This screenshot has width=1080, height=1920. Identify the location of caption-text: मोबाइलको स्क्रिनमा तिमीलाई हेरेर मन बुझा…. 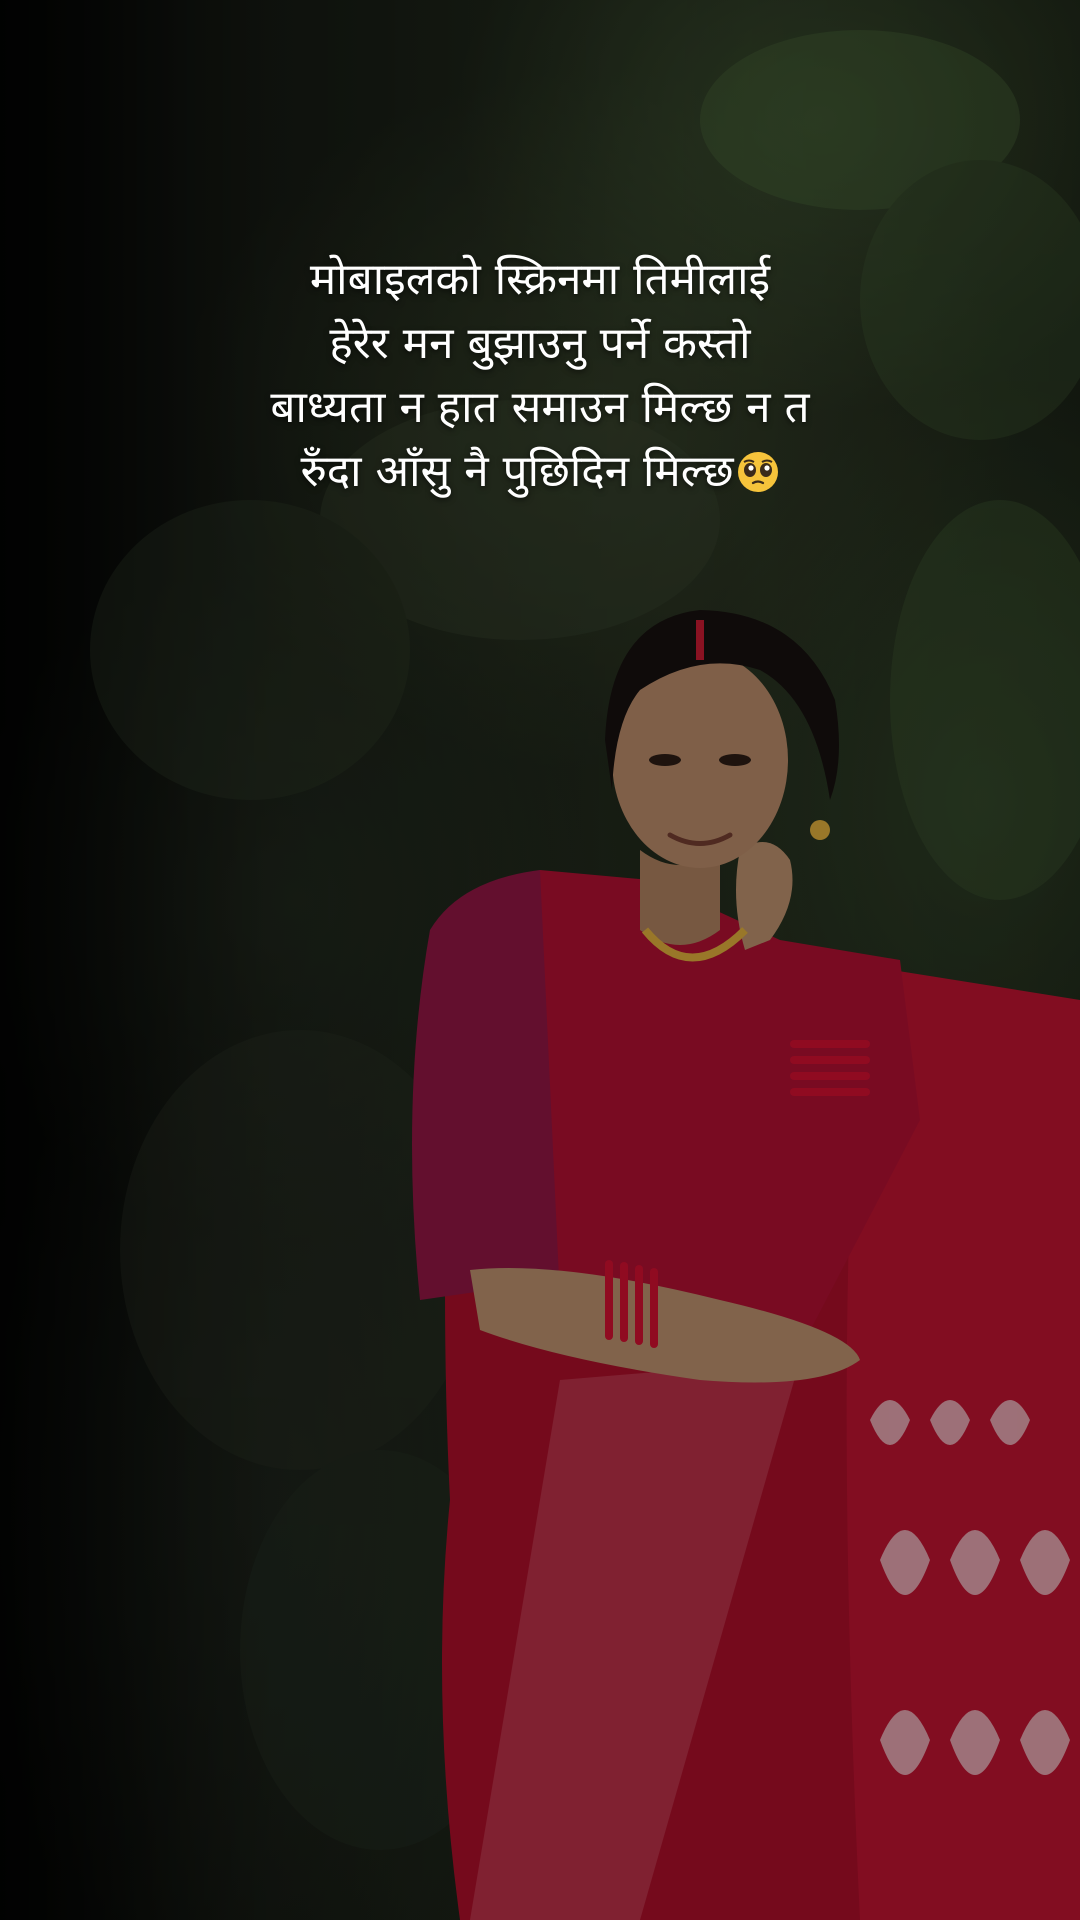
(540, 376).